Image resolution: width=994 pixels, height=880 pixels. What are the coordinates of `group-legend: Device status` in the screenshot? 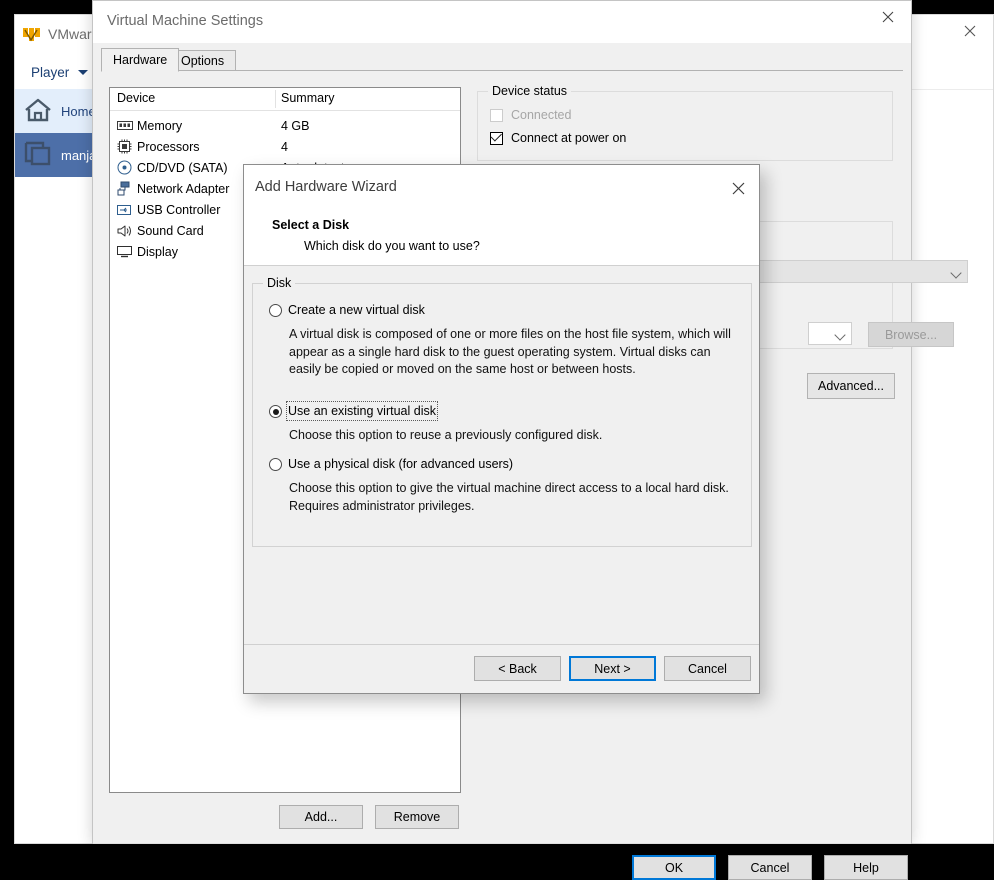 It's located at (530, 91).